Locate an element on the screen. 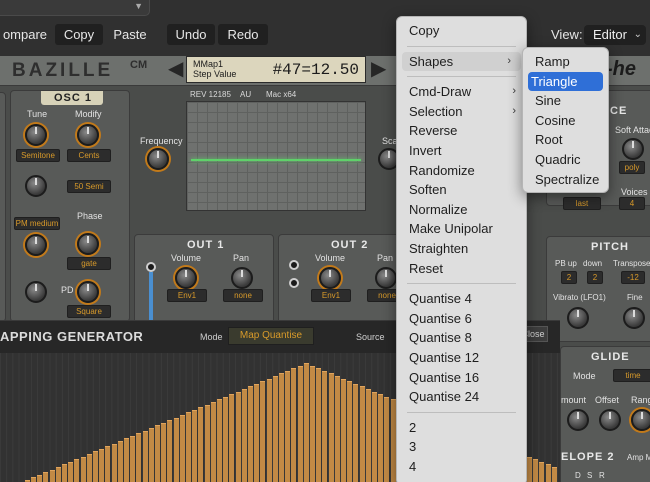  menu-item-cmd-draw: Cmd-Draw › is located at coordinates (461, 92).